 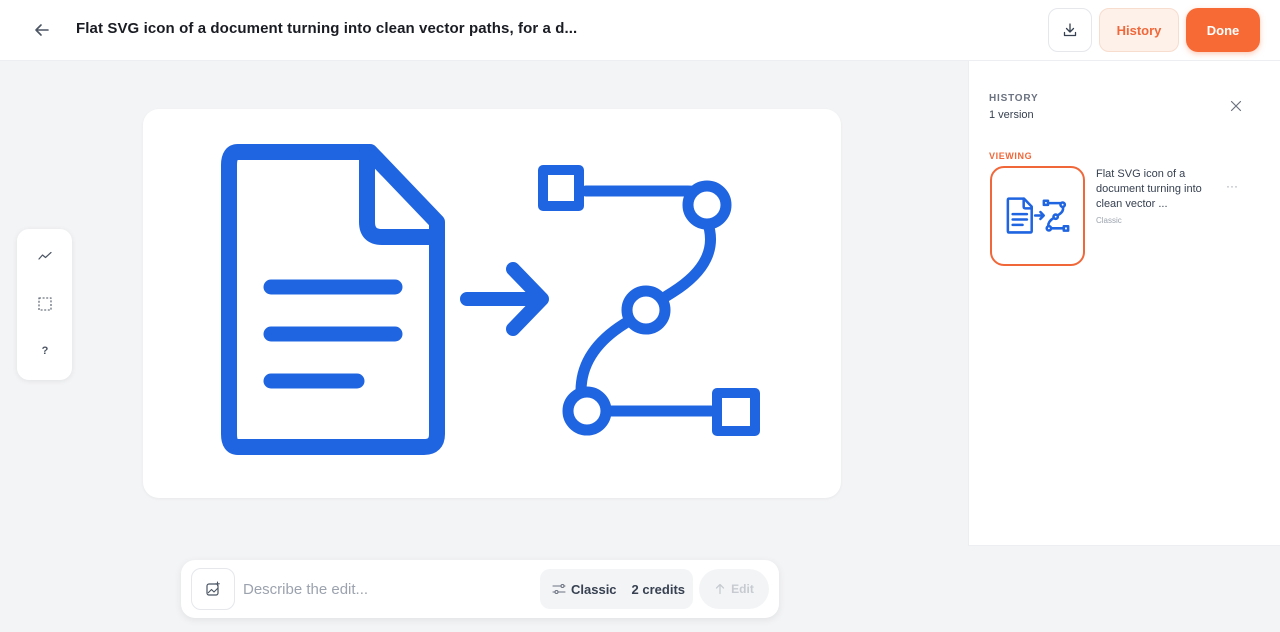 What do you see at coordinates (1014, 98) in the screenshot?
I see `history-title: HISTORY` at bounding box center [1014, 98].